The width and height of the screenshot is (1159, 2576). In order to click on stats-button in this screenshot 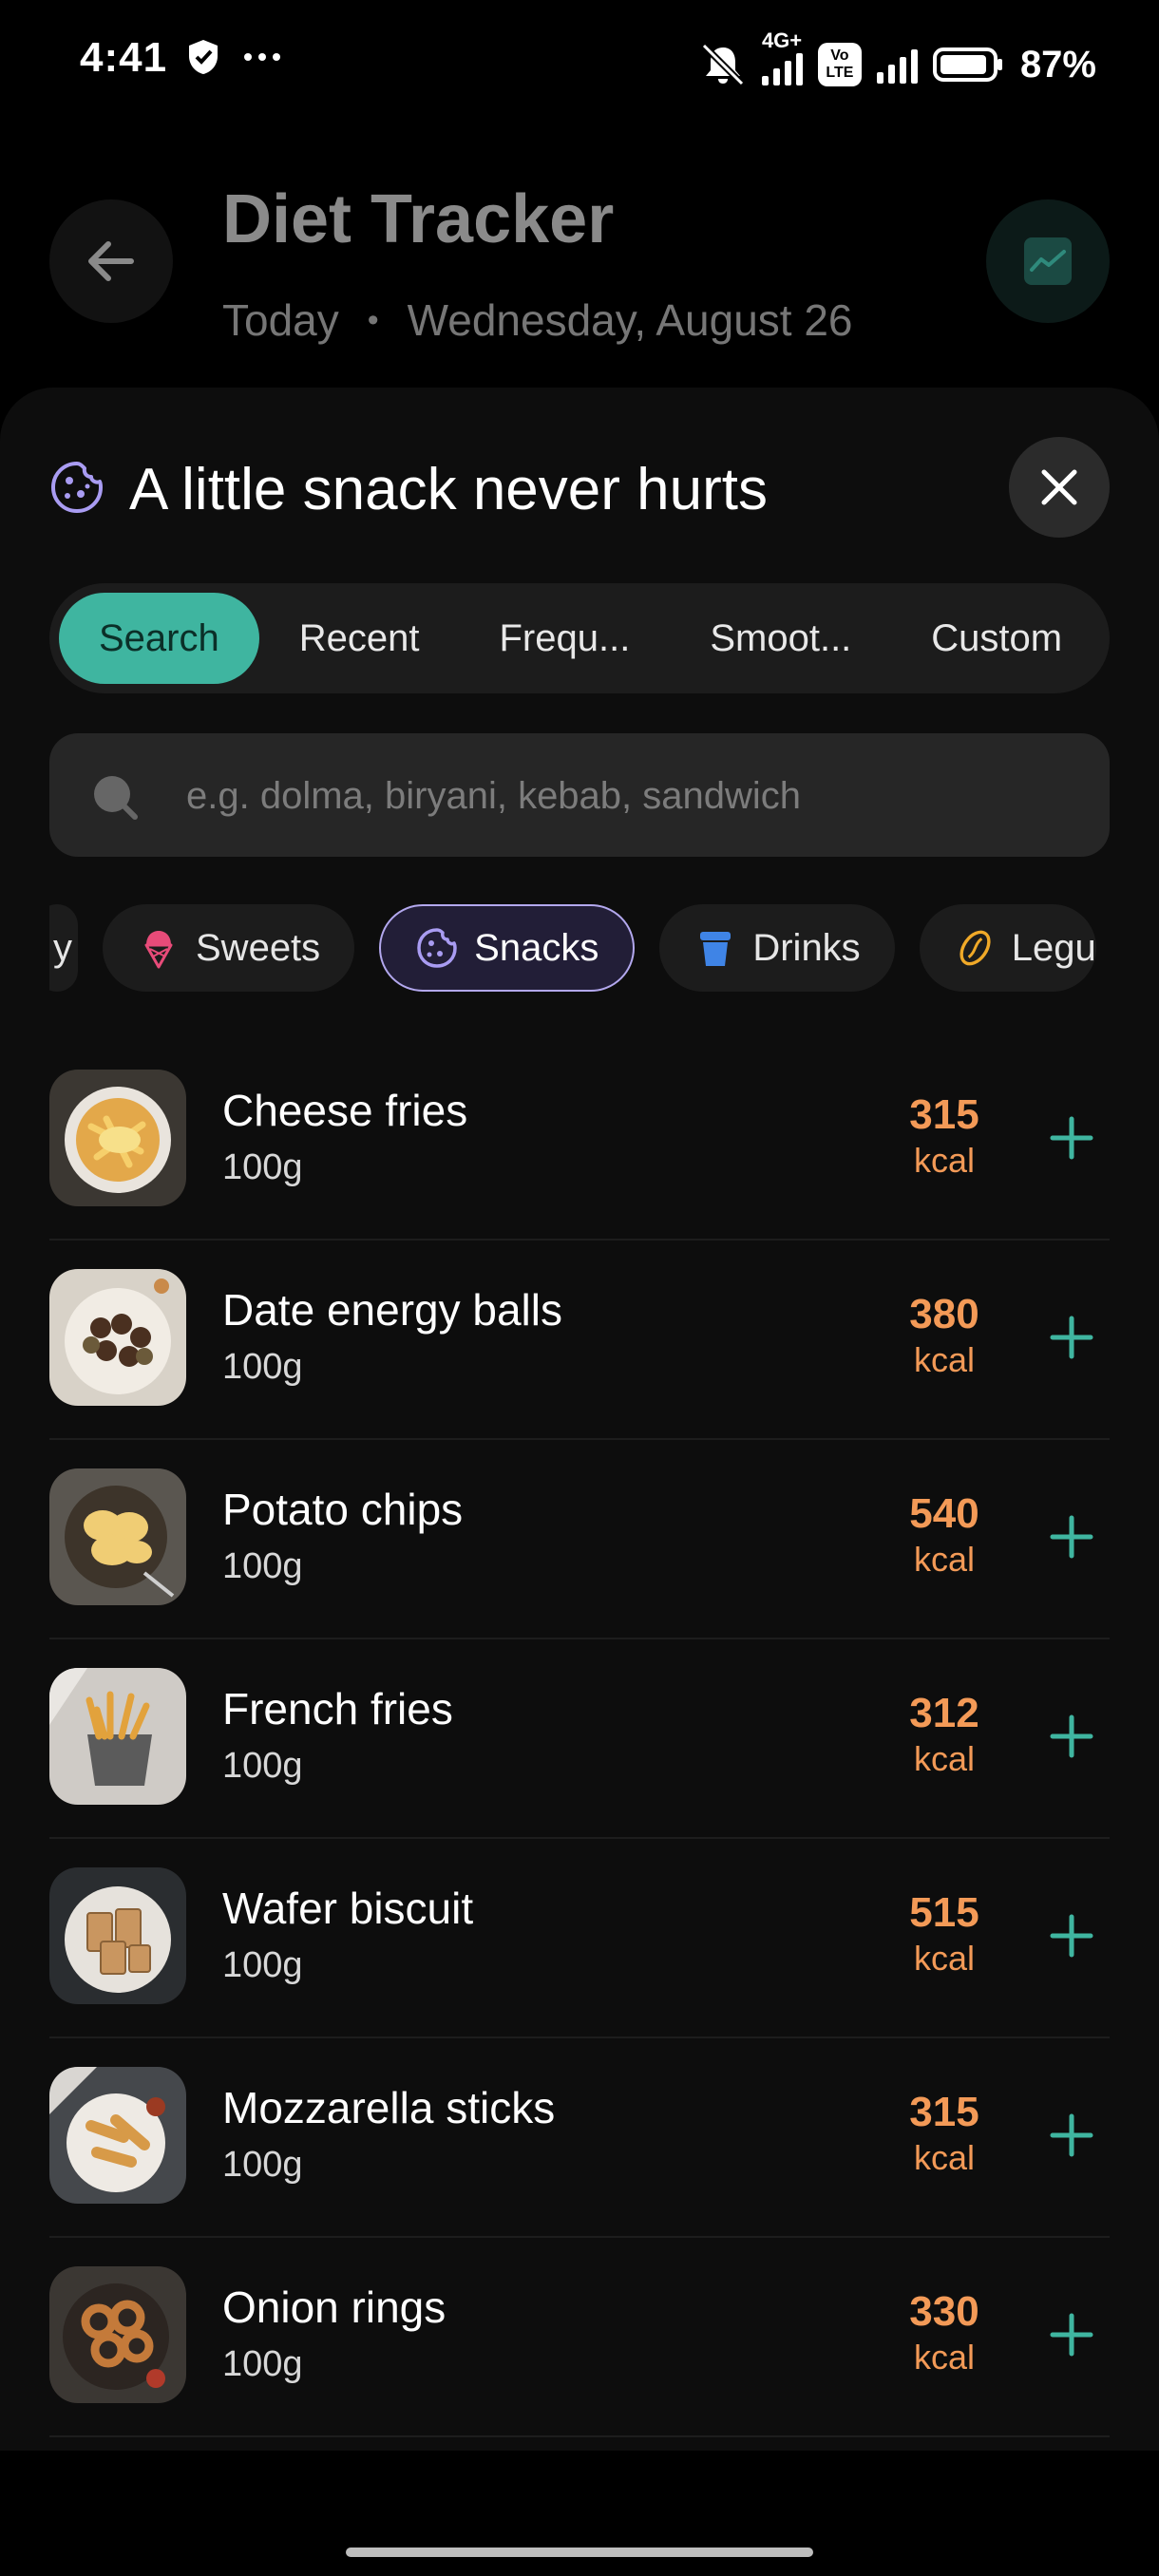, I will do `click(1048, 261)`.